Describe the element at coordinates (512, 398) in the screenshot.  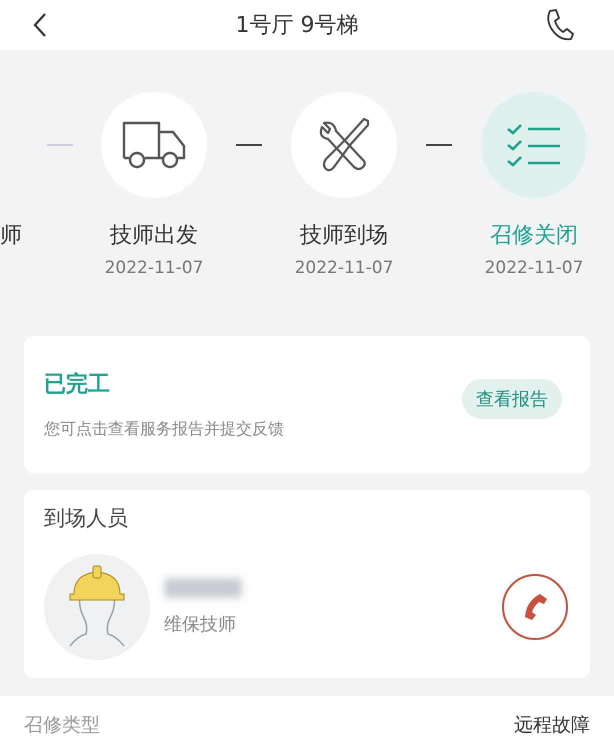
I see `view-report-button: 查看报告` at that location.